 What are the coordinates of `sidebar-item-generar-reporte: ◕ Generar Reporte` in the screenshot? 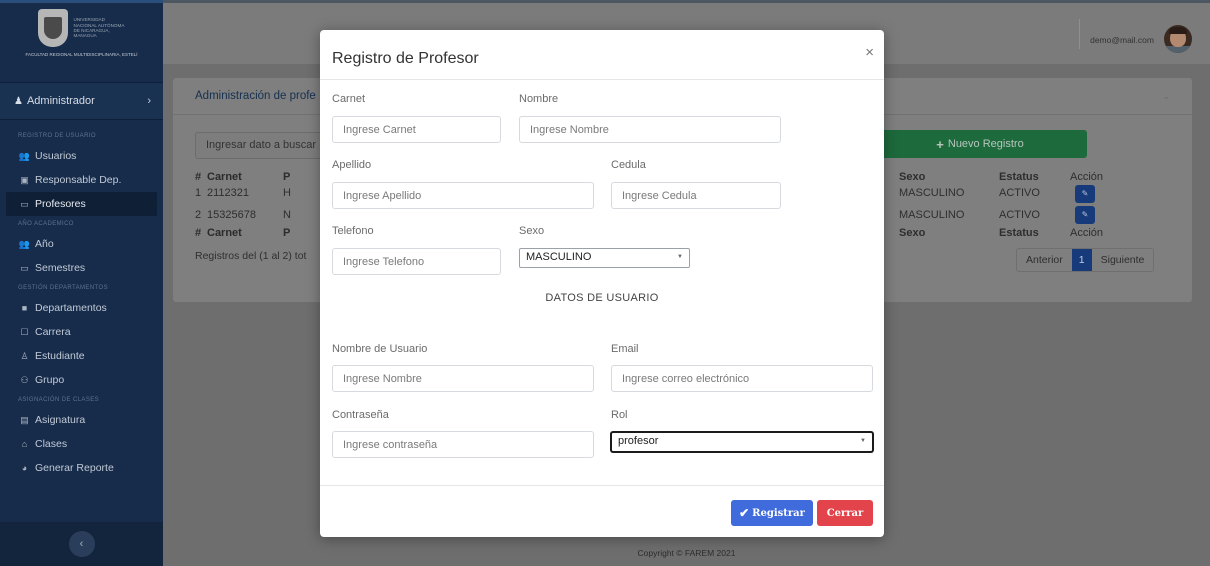 It's located at (81, 468).